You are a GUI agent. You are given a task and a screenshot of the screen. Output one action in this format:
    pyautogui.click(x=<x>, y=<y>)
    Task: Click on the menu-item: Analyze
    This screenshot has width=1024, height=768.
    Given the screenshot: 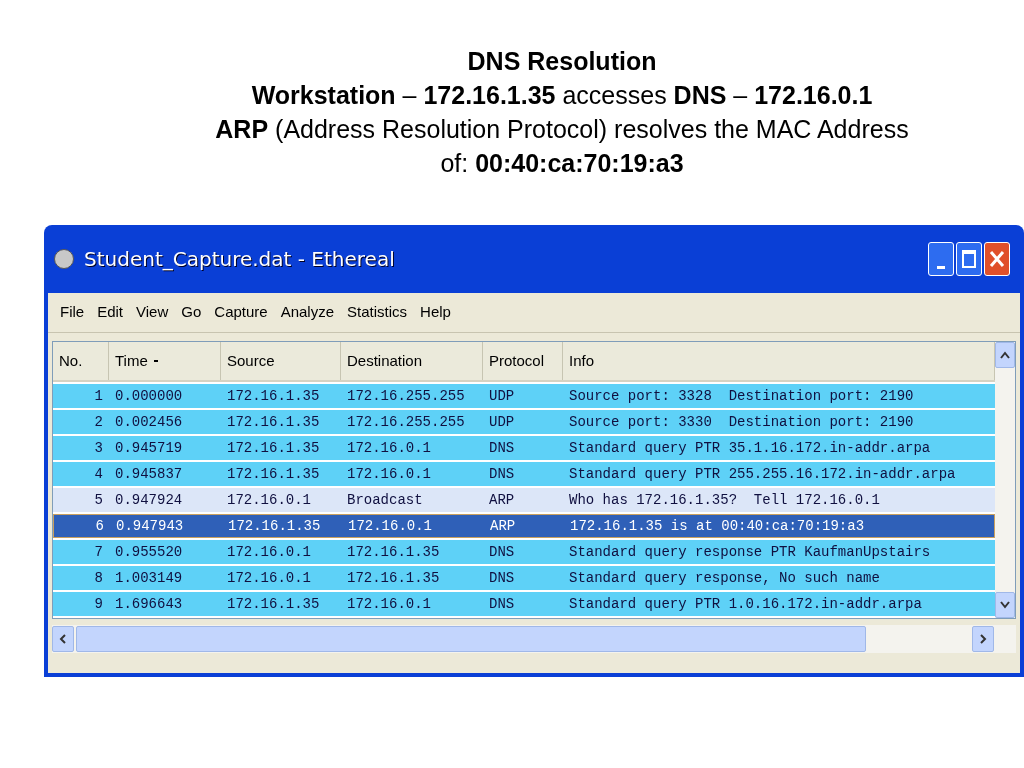 What is the action you would take?
    pyautogui.click(x=307, y=312)
    